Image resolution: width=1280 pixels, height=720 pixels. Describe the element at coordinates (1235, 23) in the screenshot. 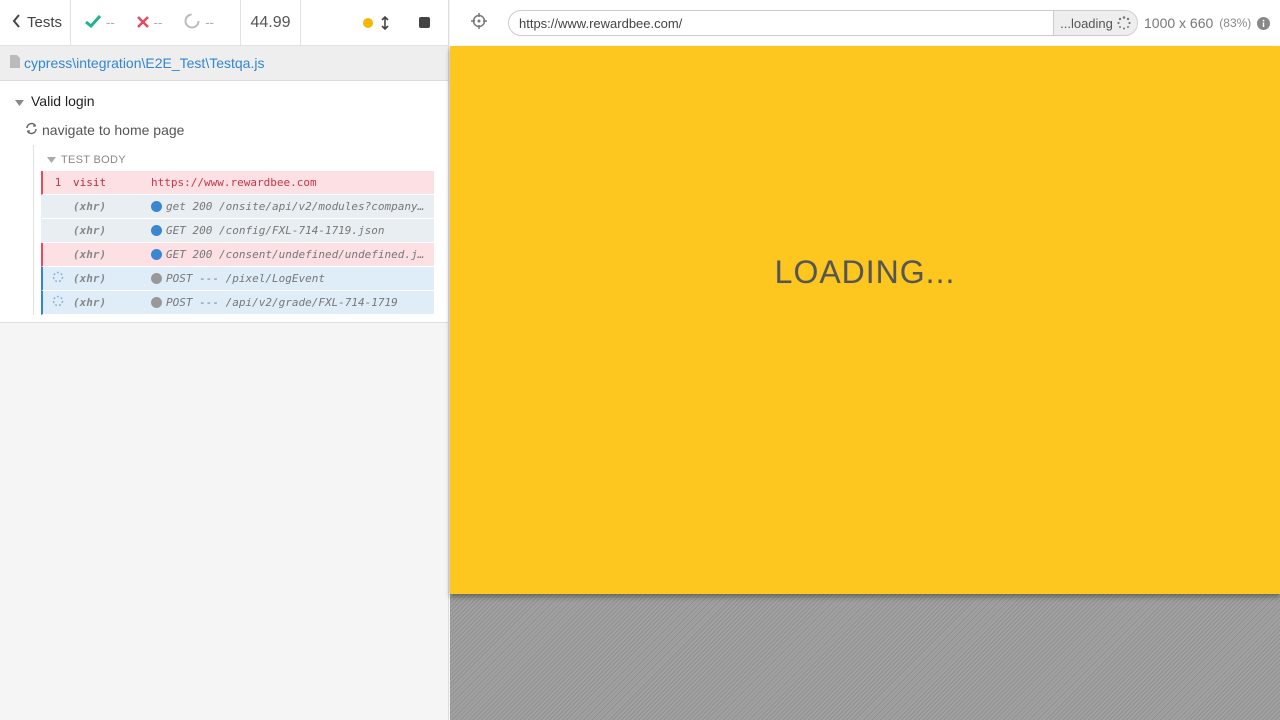

I see `viewport-scale: (83%)` at that location.